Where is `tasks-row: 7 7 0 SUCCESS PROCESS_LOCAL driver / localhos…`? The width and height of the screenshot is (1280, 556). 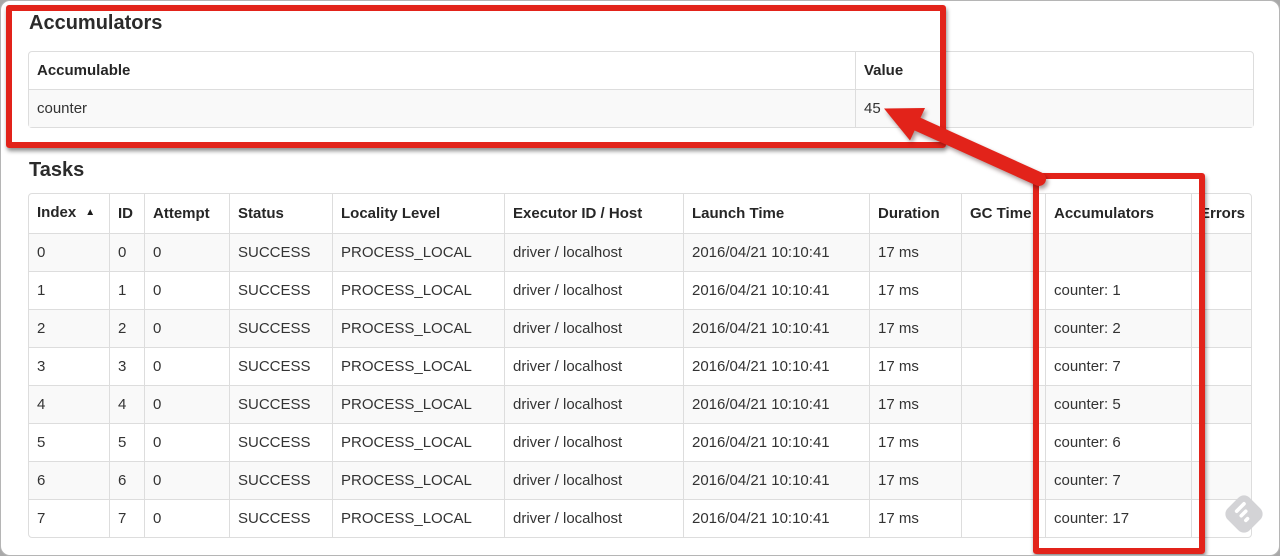 tasks-row: 7 7 0 SUCCESS PROCESS_LOCAL driver / localhos… is located at coordinates (640, 518).